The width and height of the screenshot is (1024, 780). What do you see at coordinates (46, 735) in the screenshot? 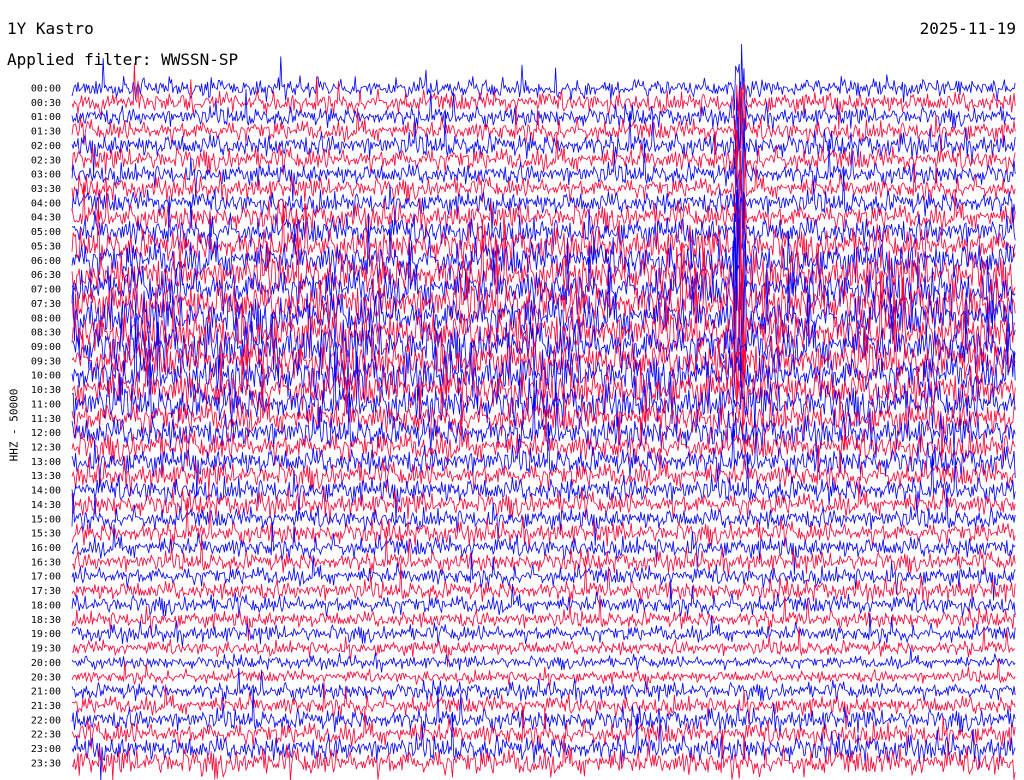
I see `time-tick-label: 22:30` at bounding box center [46, 735].